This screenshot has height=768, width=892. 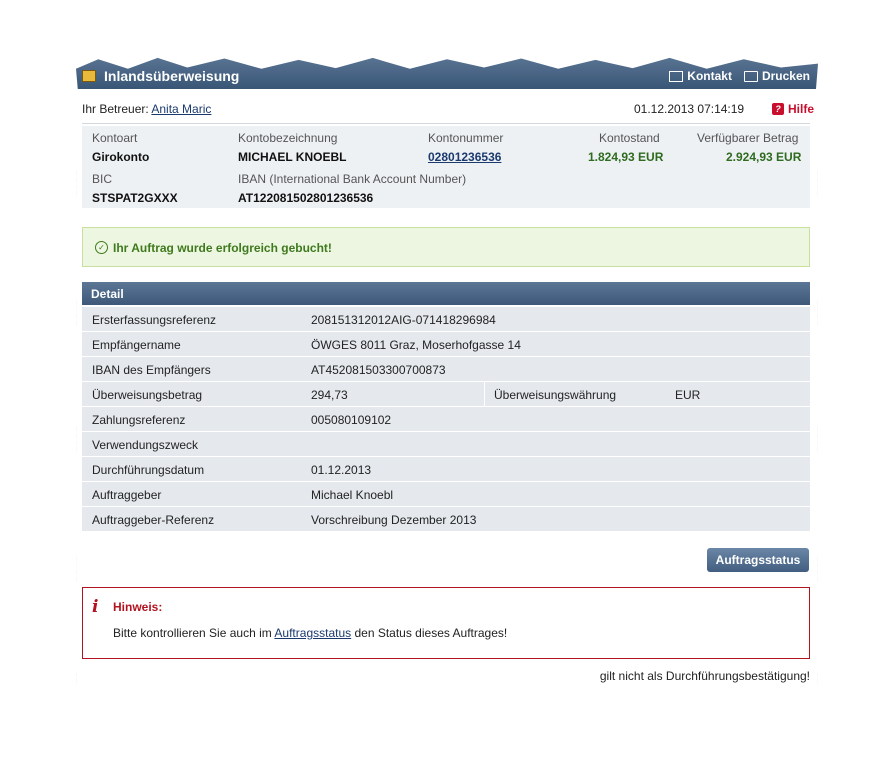 I want to click on advisor-info: Ihr Betreuer: Anita Maric, so click(x=146, y=109).